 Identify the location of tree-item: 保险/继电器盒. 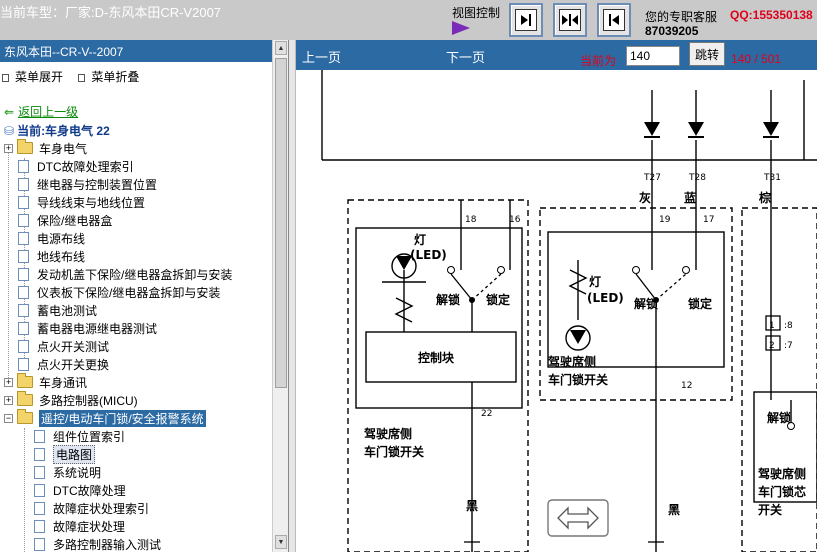
(65, 220).